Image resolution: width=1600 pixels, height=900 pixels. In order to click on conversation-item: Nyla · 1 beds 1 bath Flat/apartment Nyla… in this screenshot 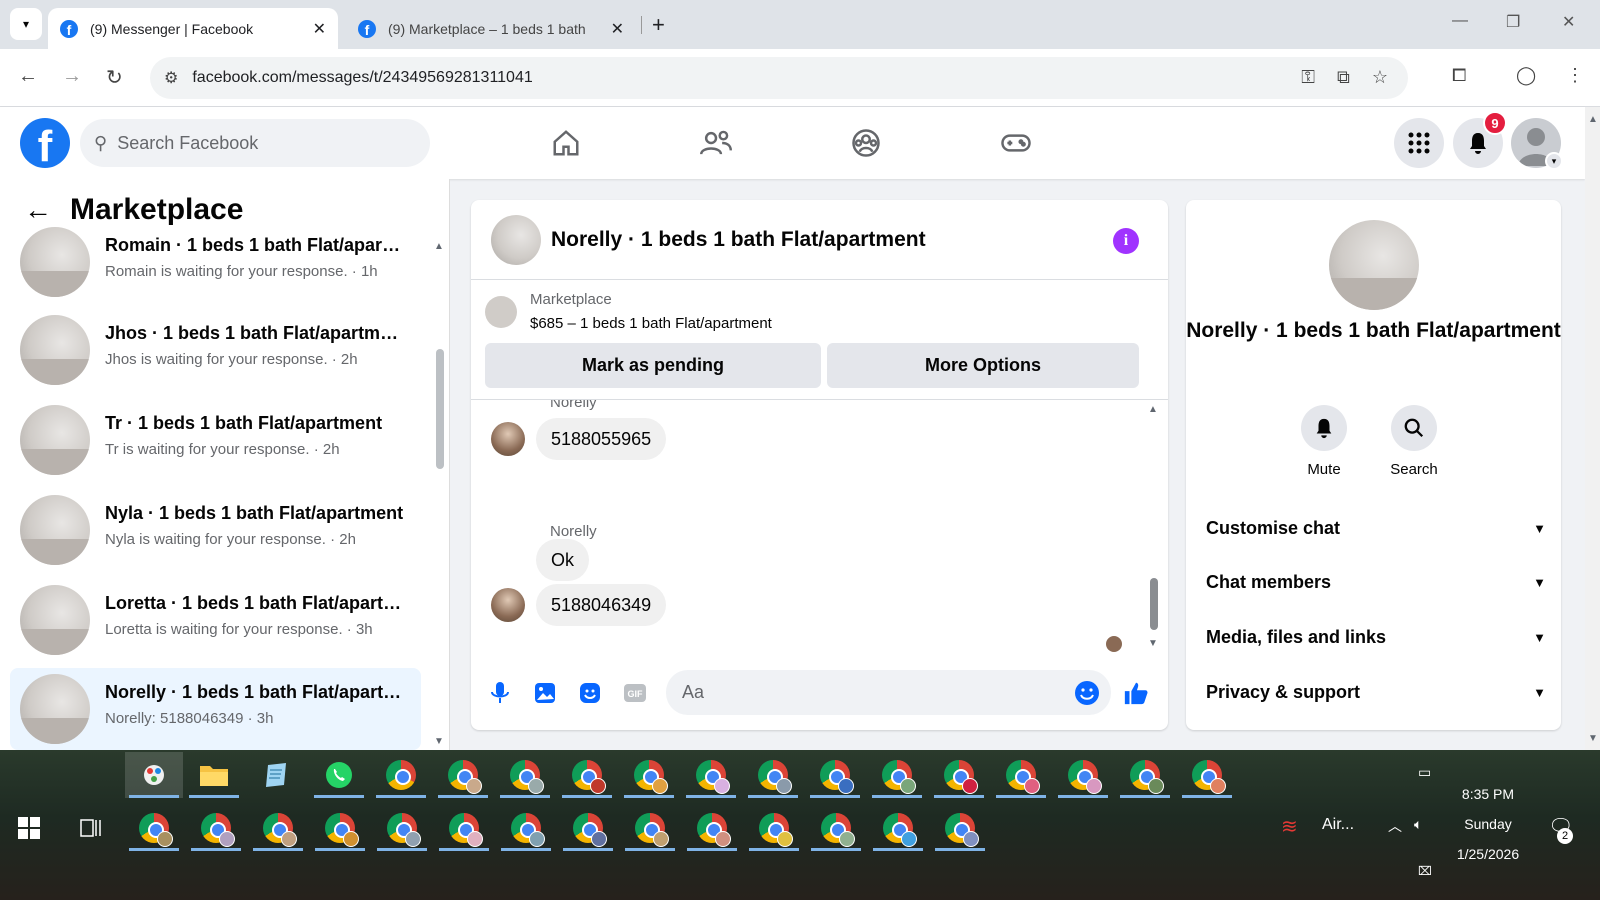, I will do `click(215, 530)`.